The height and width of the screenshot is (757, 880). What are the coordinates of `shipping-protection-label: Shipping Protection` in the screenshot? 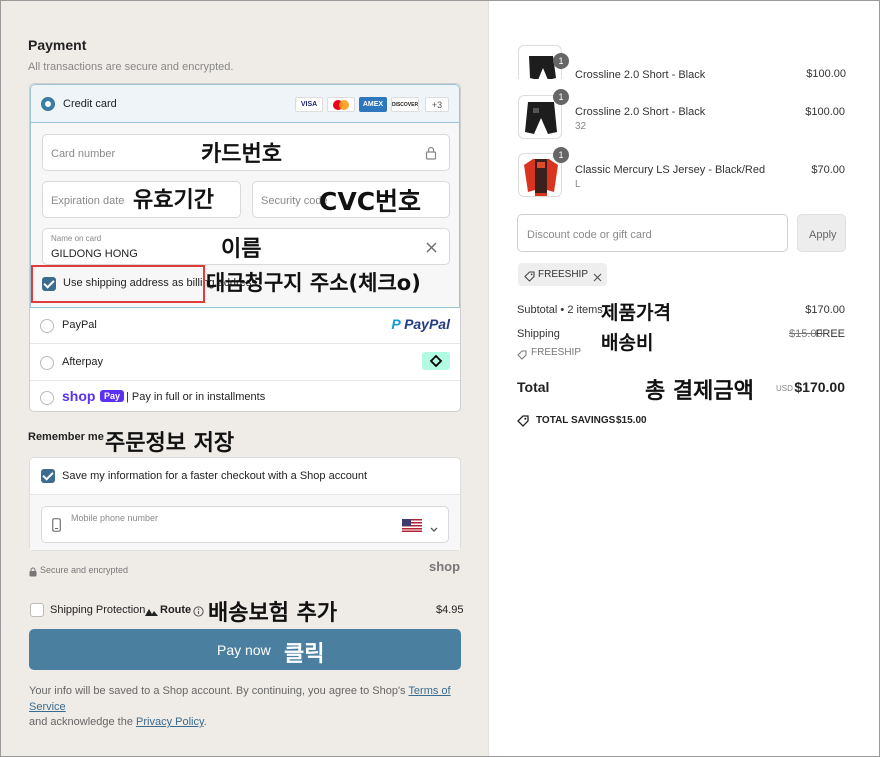 It's located at (98, 610).